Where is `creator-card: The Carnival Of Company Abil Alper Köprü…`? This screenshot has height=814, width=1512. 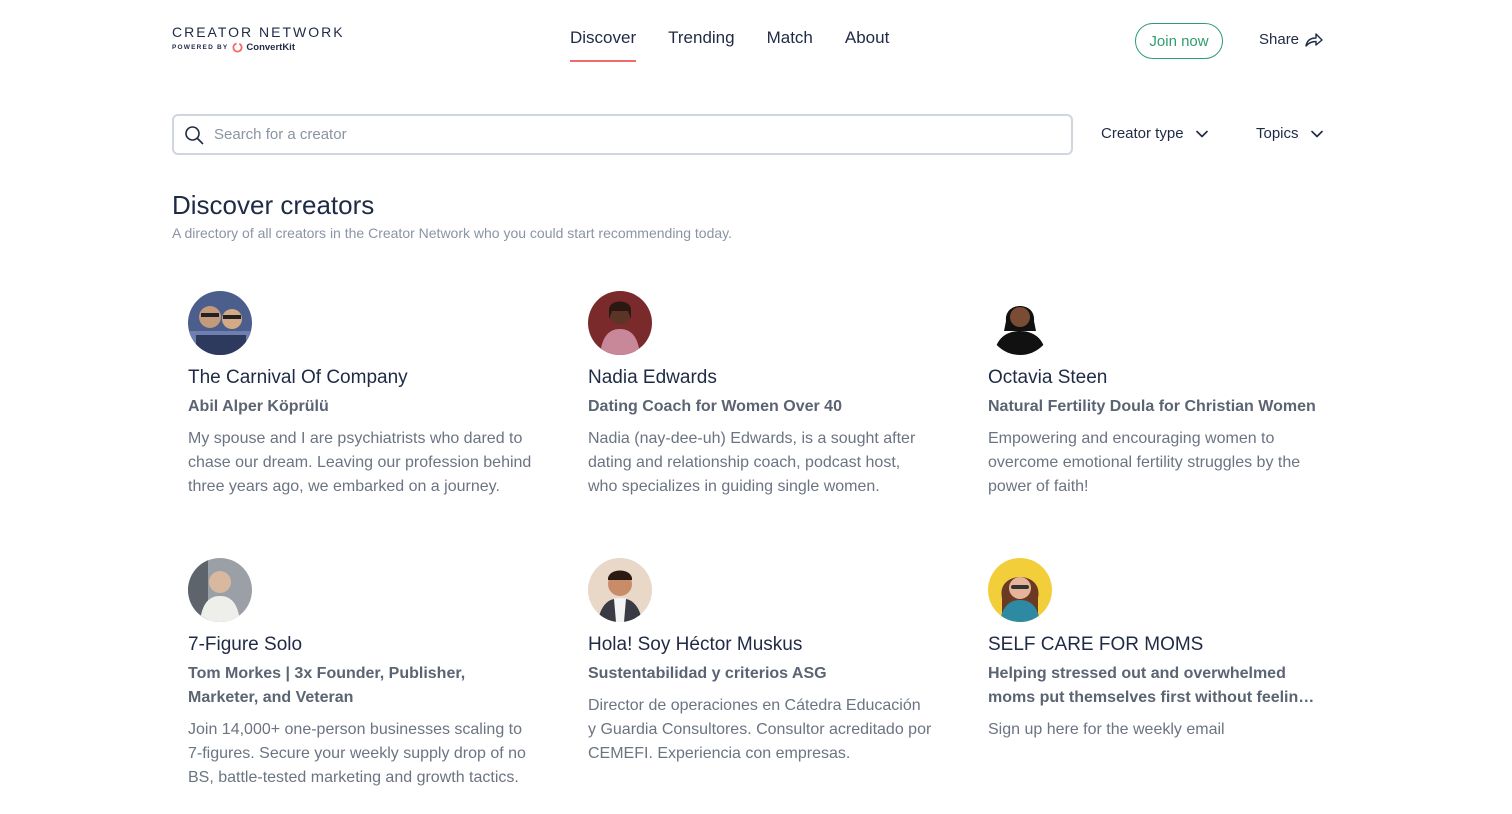
creator-card: The Carnival Of Company Abil Alper Köprü… is located at coordinates (360, 395).